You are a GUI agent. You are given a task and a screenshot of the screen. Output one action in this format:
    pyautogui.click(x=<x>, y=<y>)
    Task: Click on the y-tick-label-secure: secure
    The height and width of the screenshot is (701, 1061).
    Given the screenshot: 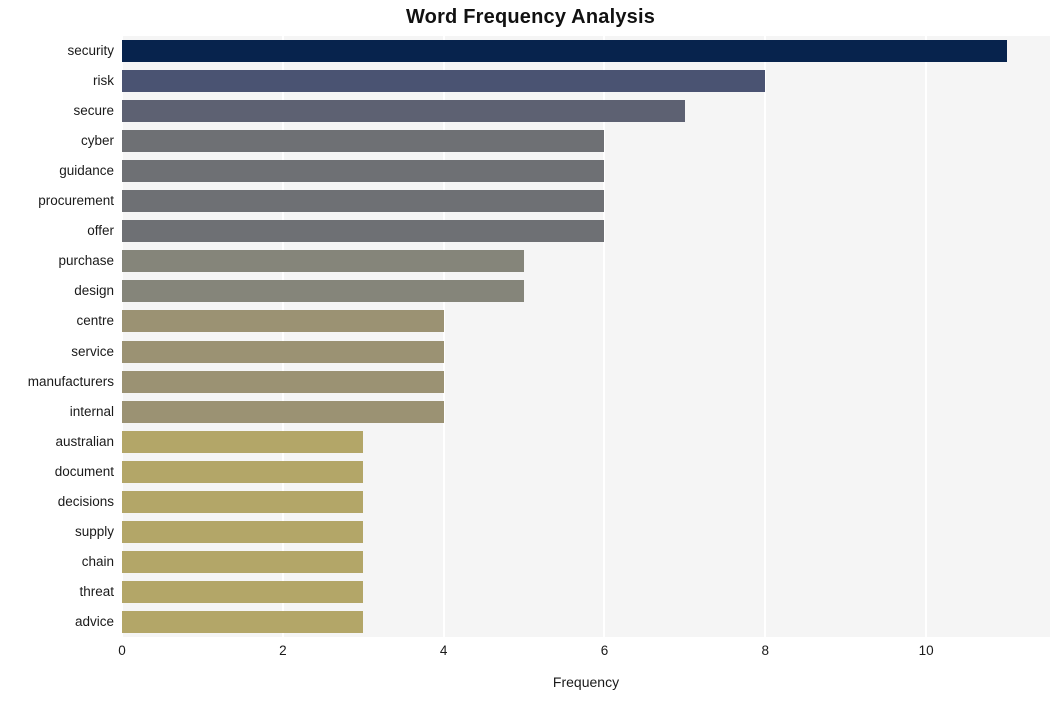 What is the action you would take?
    pyautogui.click(x=93, y=111)
    